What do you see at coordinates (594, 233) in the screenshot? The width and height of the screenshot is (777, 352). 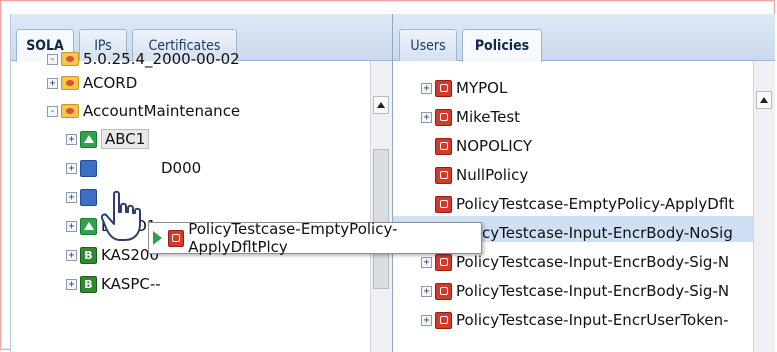 I see `policy-label: PolicyTestcase-Input-EncrBody-NoSig` at bounding box center [594, 233].